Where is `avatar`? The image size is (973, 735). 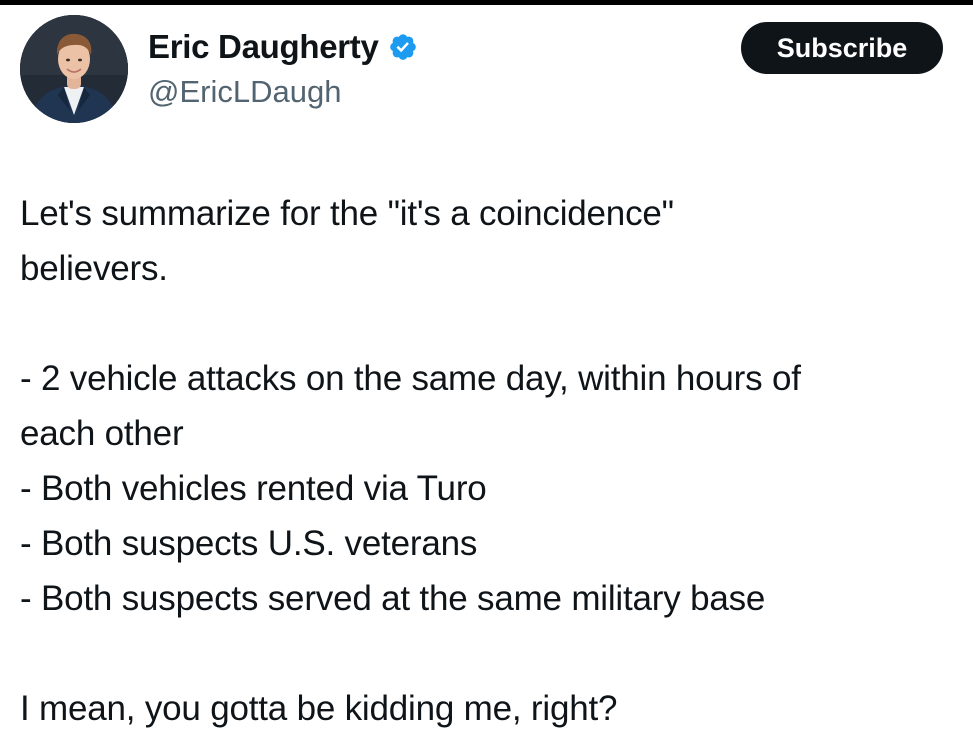
avatar is located at coordinates (74, 69).